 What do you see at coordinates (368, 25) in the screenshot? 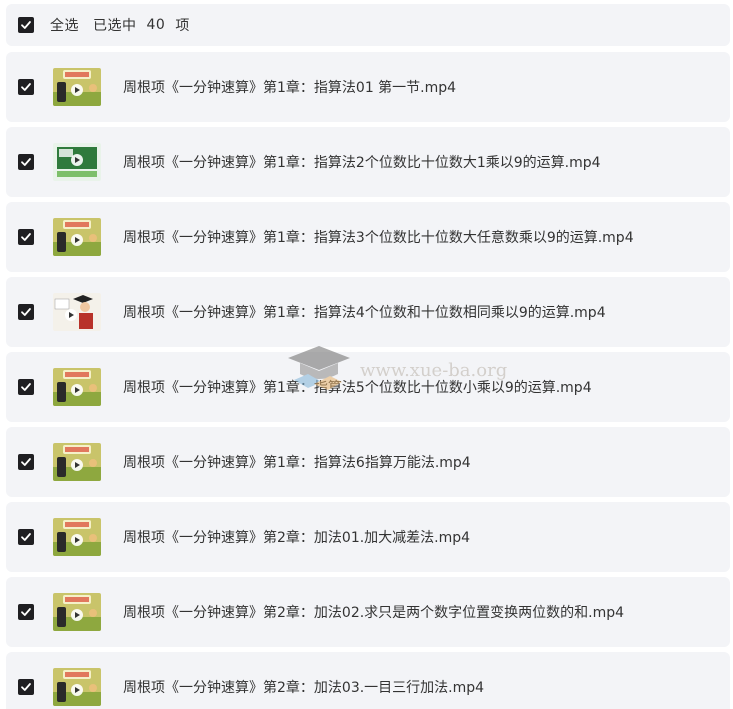
I see `select-all-bar: 全选 已选中 40 项` at bounding box center [368, 25].